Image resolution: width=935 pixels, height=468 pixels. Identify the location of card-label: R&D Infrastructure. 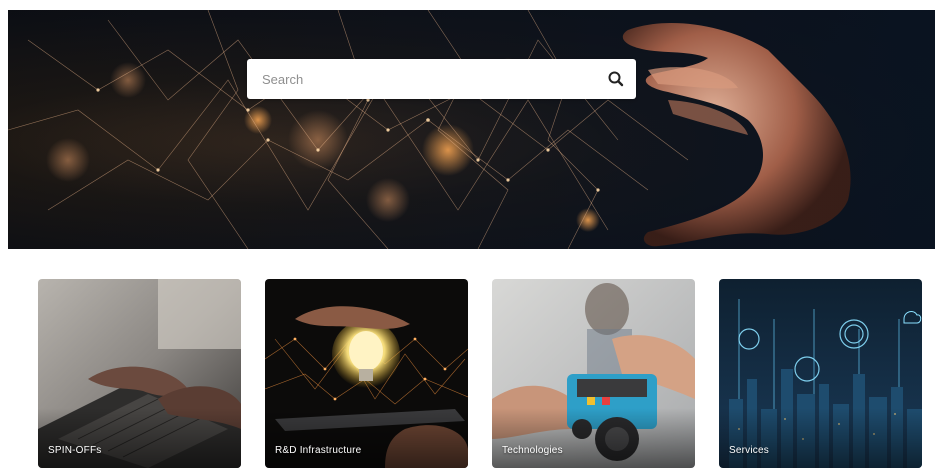
(318, 450).